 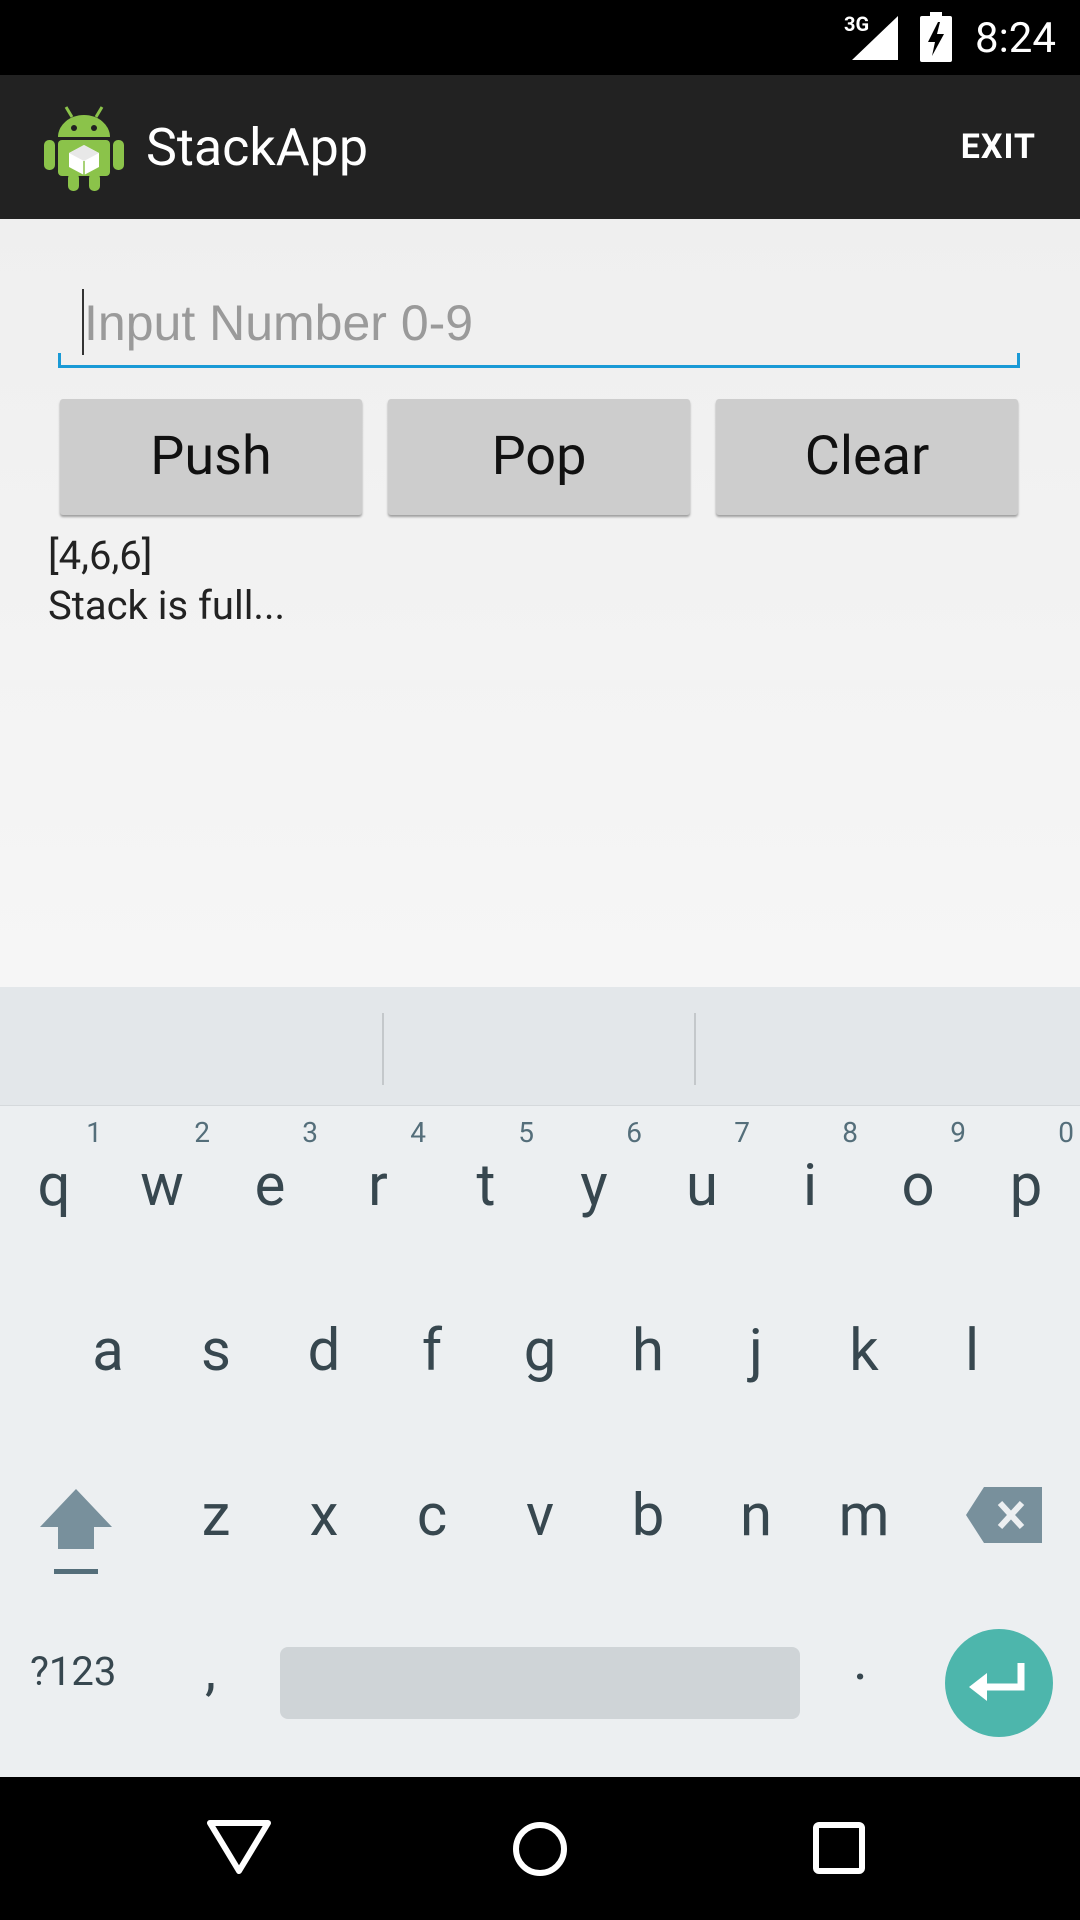 I want to click on comma-key: ,, so click(x=210, y=1670).